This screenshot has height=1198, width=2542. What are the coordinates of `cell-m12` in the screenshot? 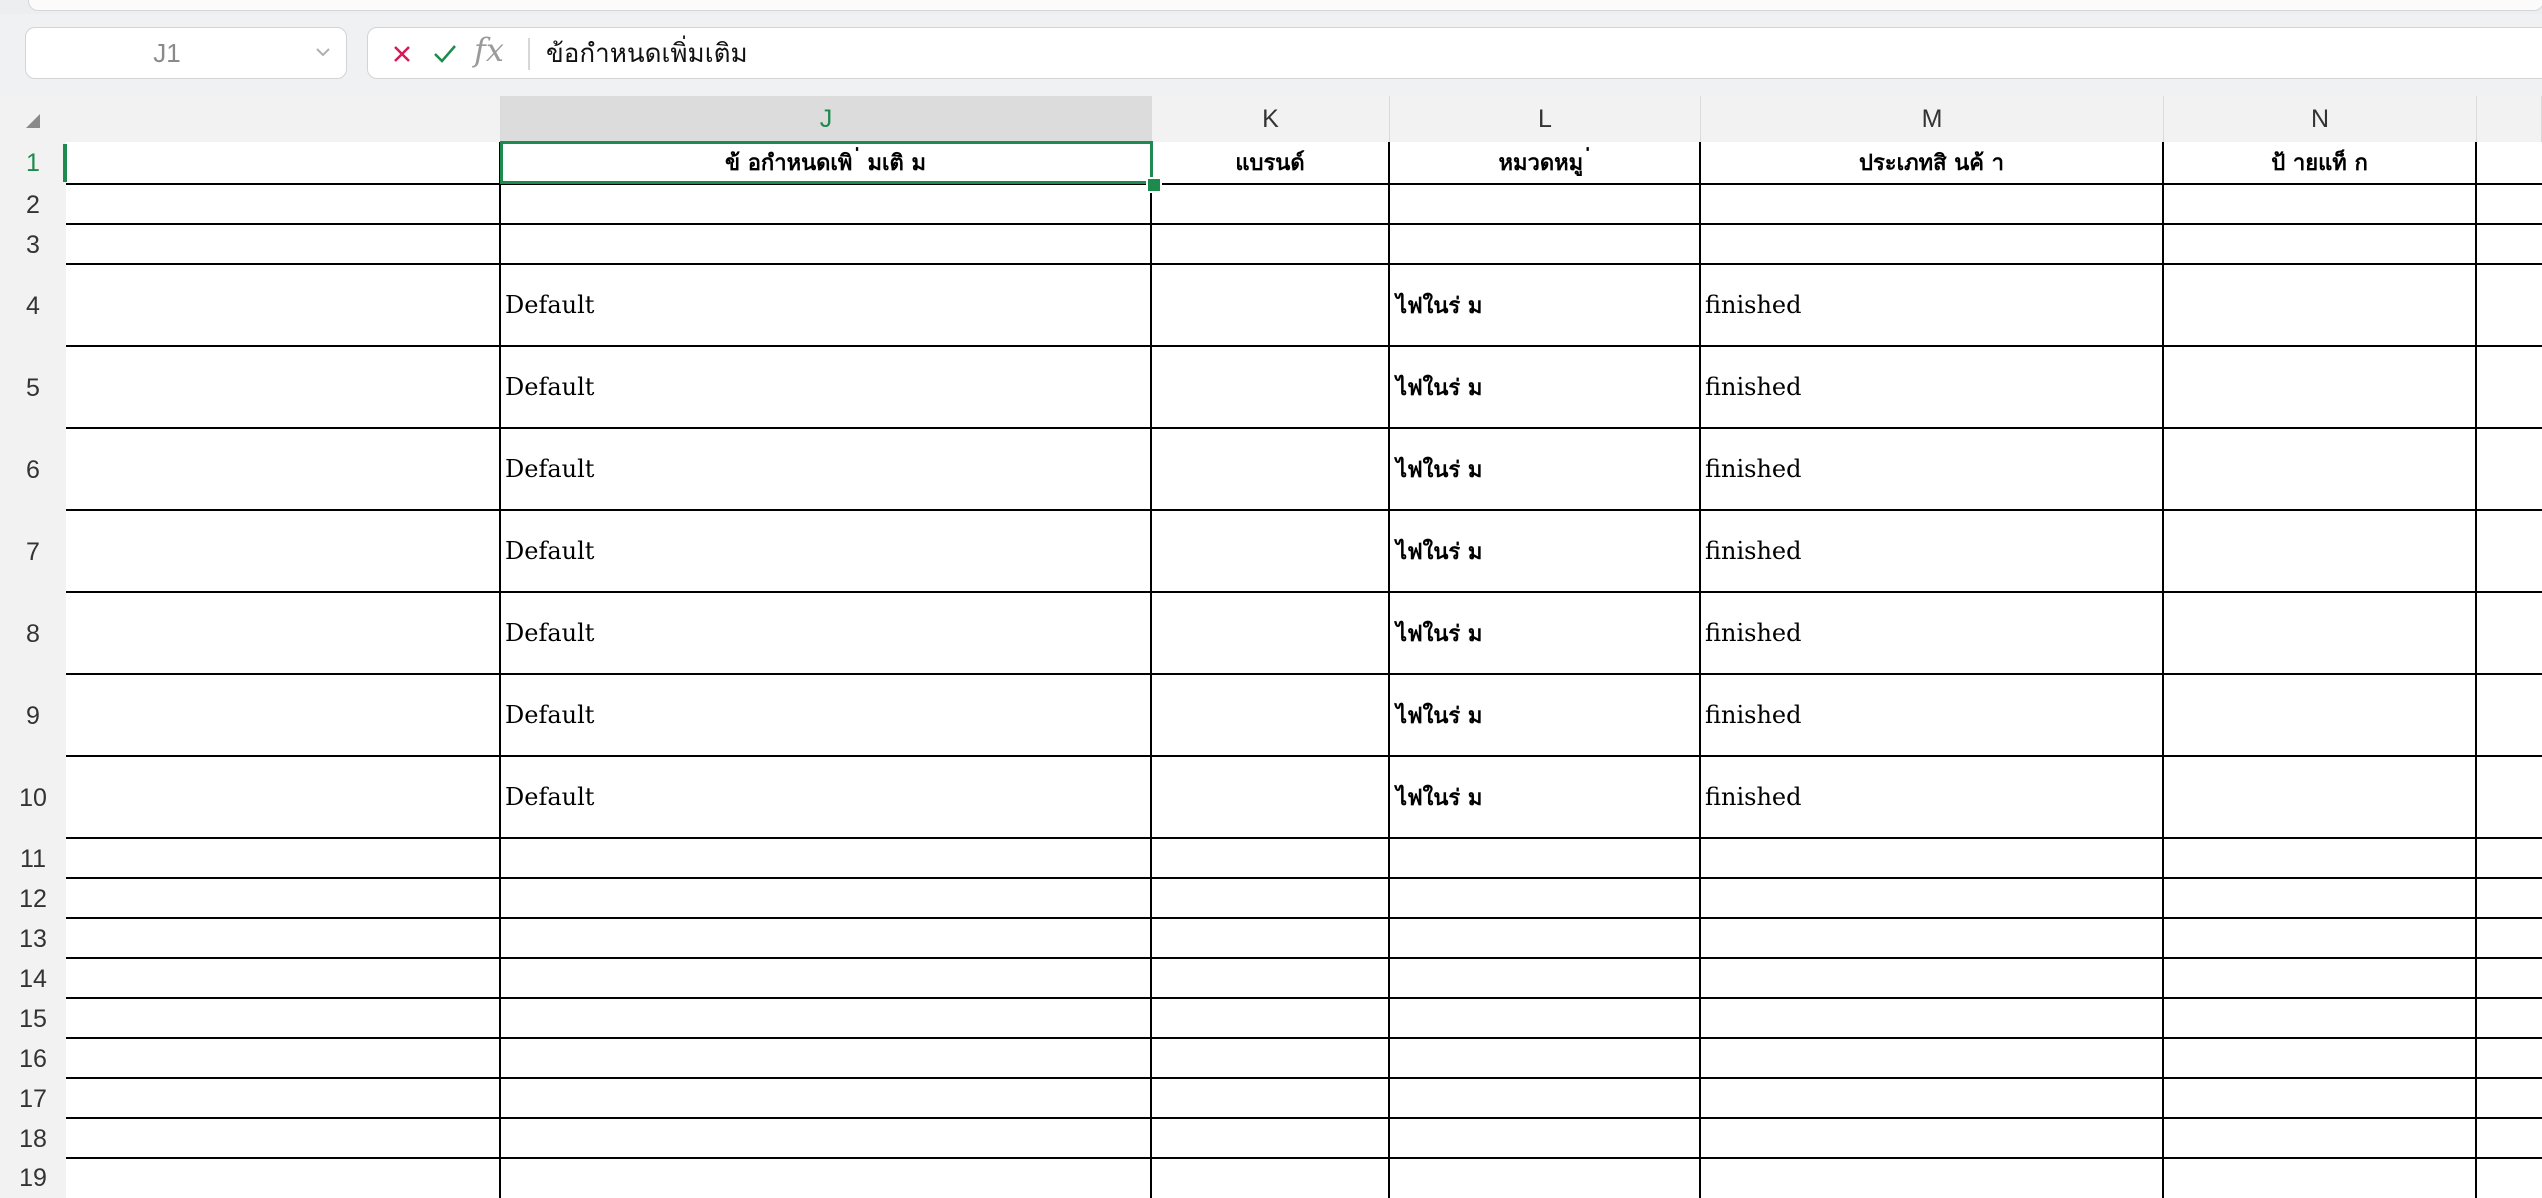 It's located at (1932, 899).